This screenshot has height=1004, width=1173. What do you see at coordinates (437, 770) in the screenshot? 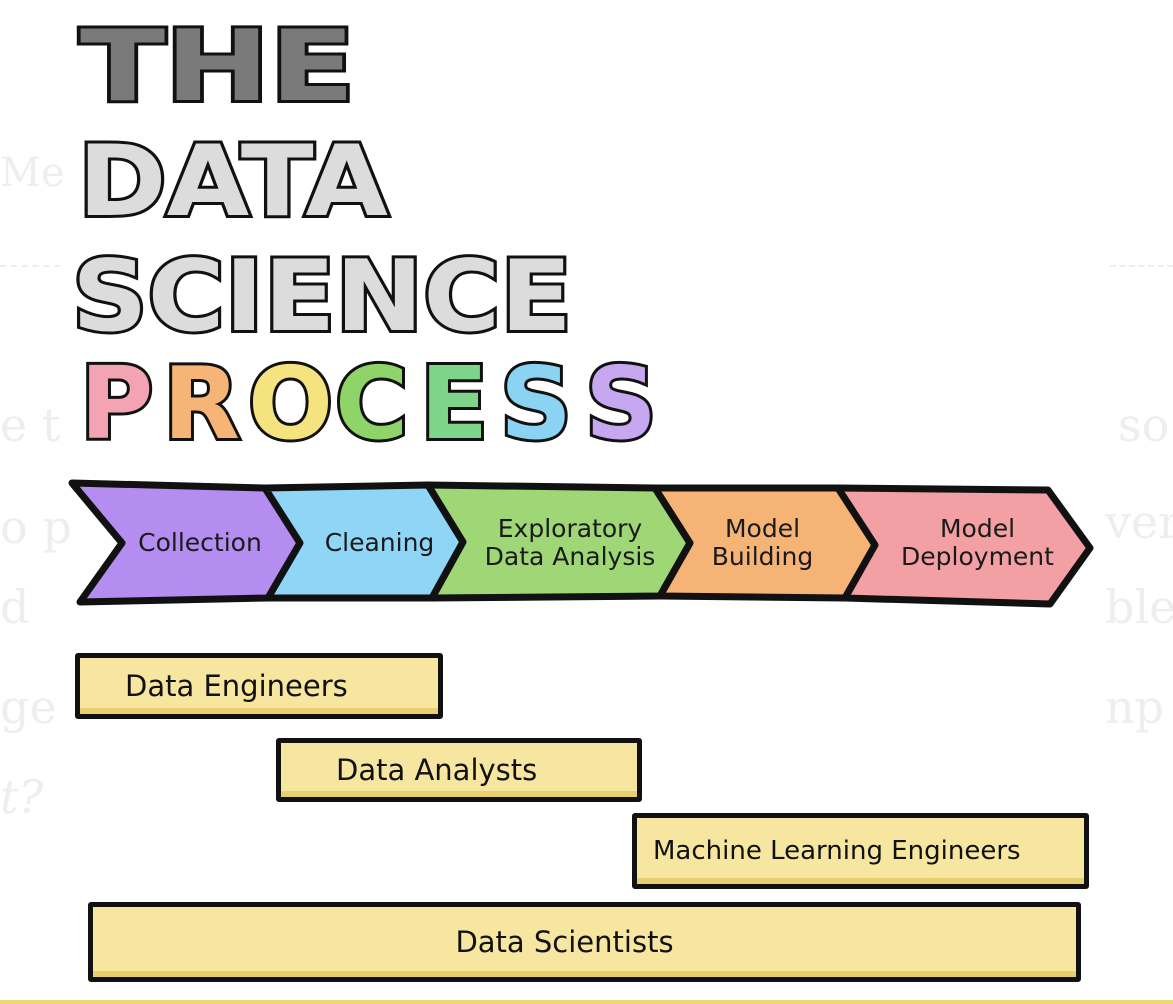
I see `role-label: Data Analysts` at bounding box center [437, 770].